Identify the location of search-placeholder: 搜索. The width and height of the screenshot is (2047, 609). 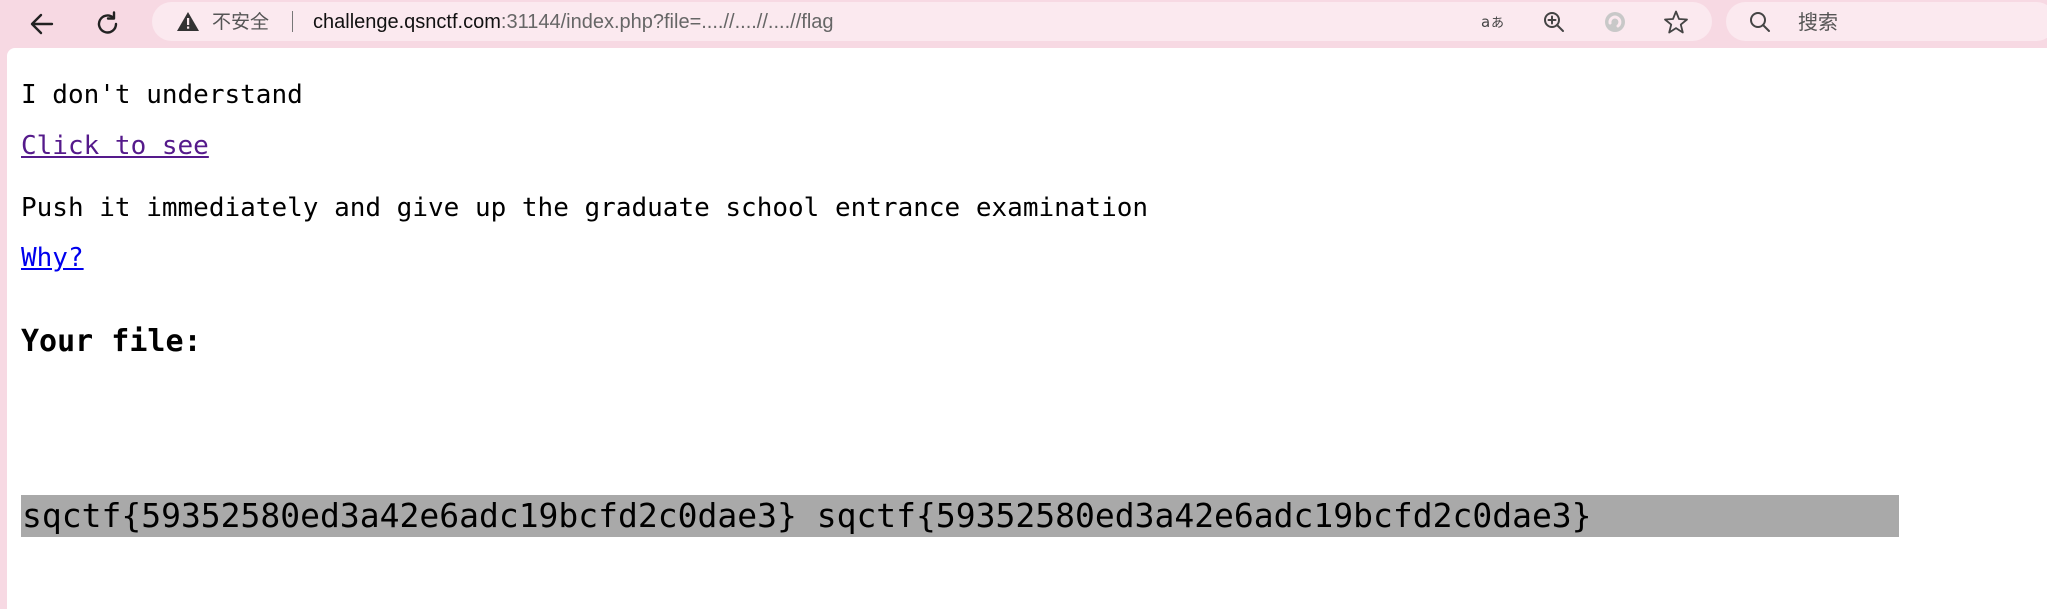
(1818, 22).